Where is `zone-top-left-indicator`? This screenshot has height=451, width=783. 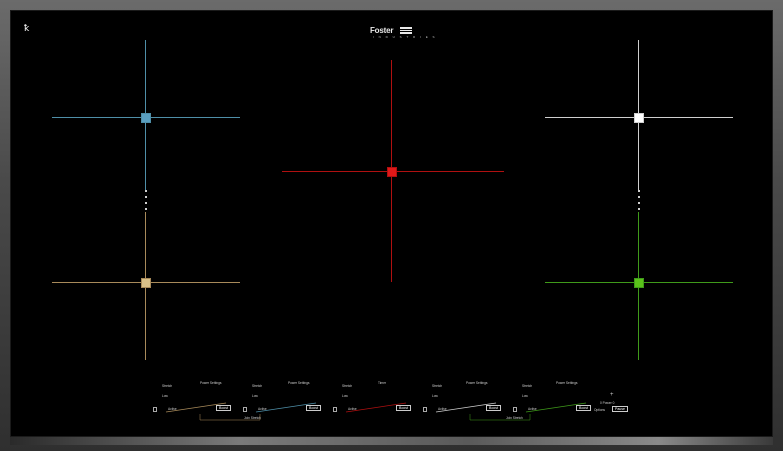 zone-top-left-indicator is located at coordinates (146, 118).